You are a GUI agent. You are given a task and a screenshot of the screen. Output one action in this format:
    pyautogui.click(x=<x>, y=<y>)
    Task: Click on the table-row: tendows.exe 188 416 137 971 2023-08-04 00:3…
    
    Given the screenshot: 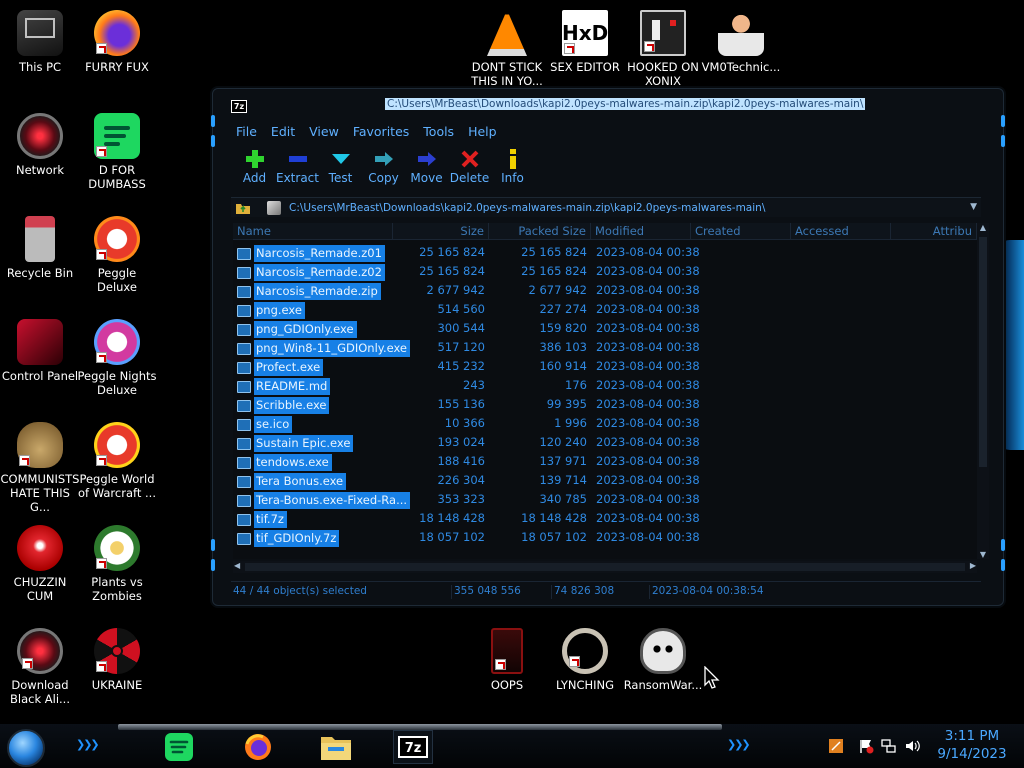 What is the action you would take?
    pyautogui.click(x=605, y=461)
    